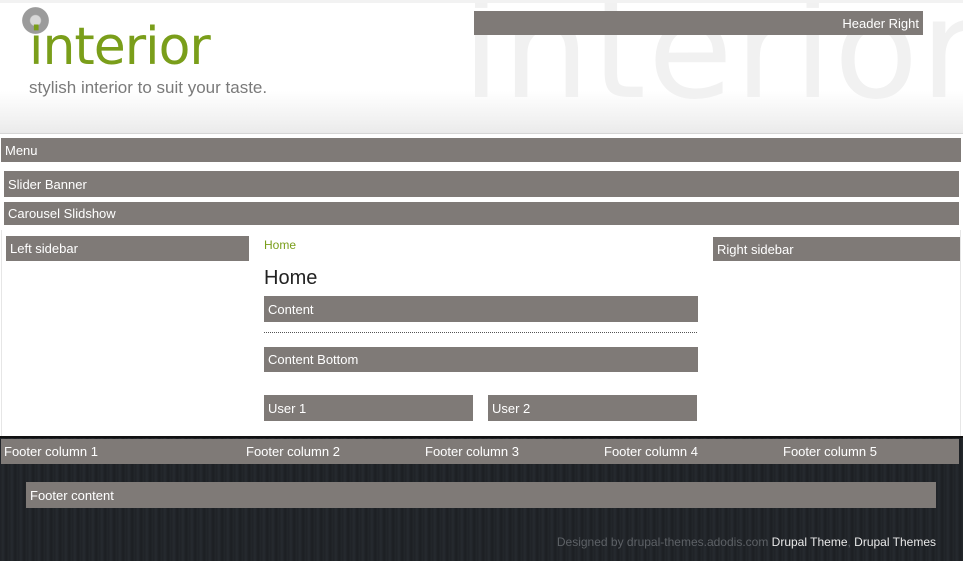 The width and height of the screenshot is (963, 561). I want to click on footer-content-region: Footer content, so click(481, 495).